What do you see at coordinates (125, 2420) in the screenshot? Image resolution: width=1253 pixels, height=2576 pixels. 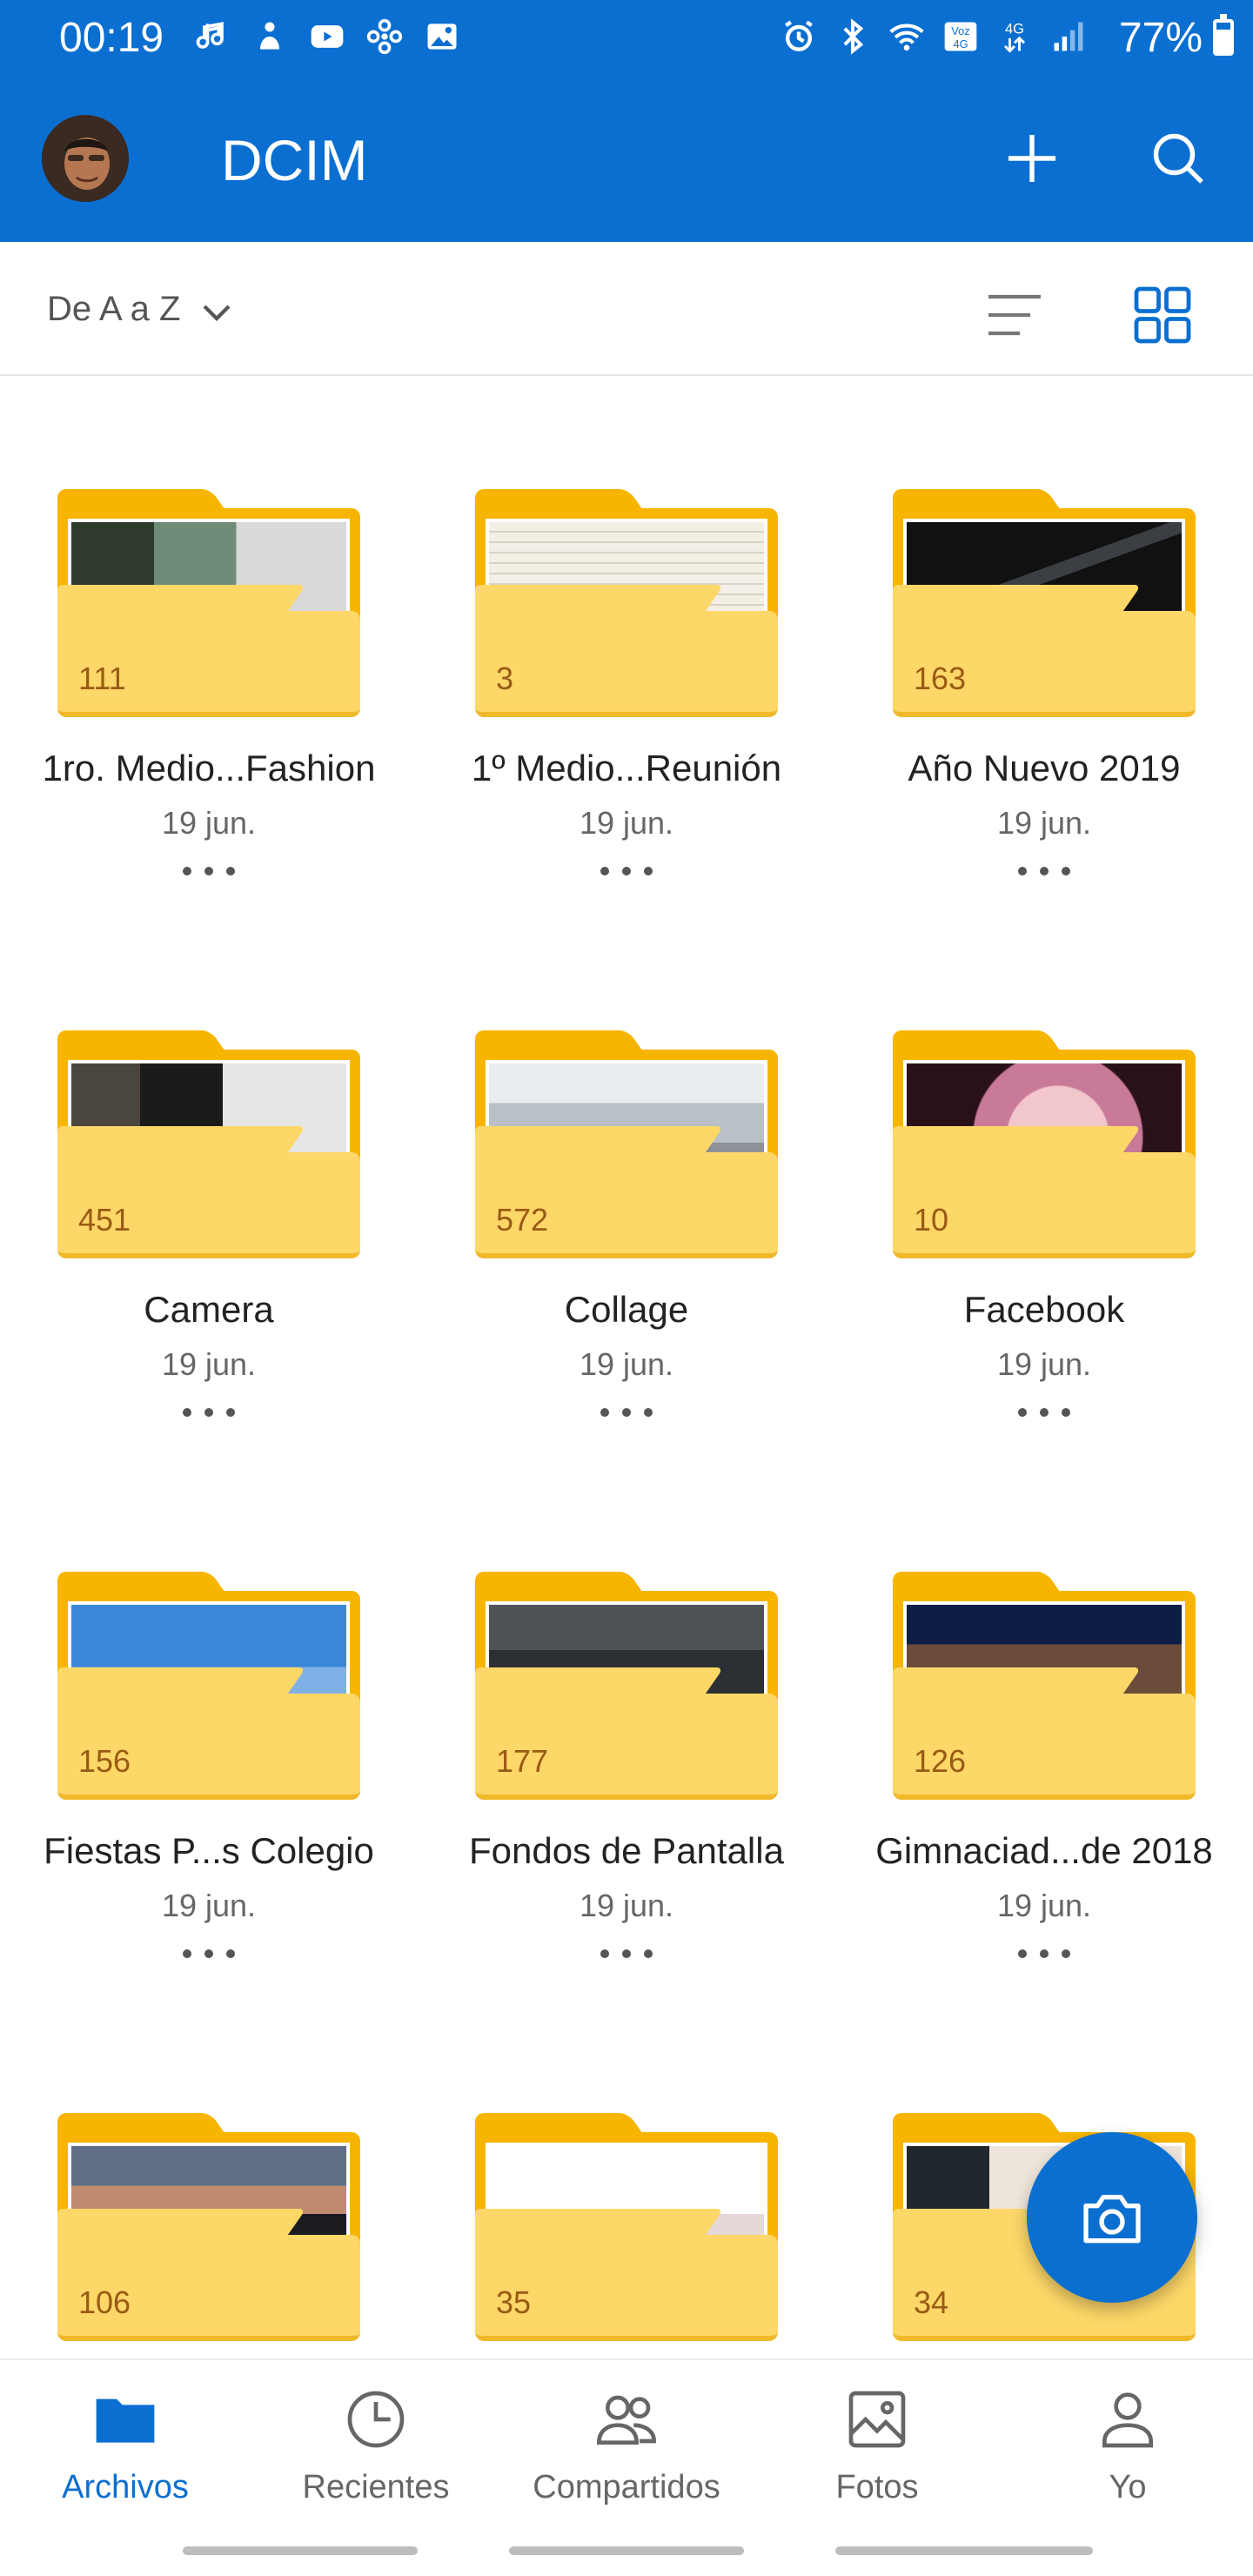 I see `folder-icon` at bounding box center [125, 2420].